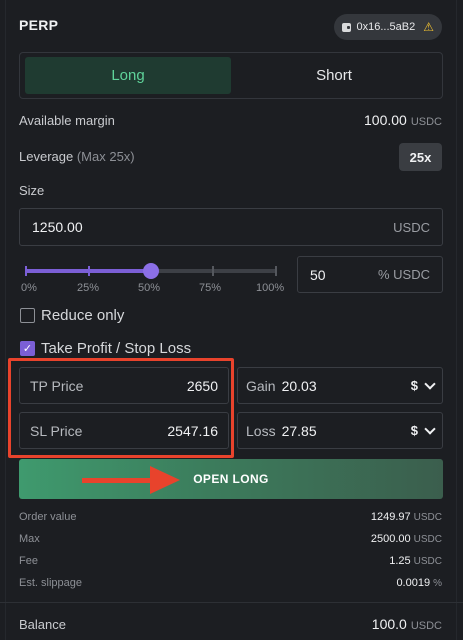 Image resolution: width=463 pixels, height=640 pixels. What do you see at coordinates (261, 430) in the screenshot?
I see `loss-label: Loss` at bounding box center [261, 430].